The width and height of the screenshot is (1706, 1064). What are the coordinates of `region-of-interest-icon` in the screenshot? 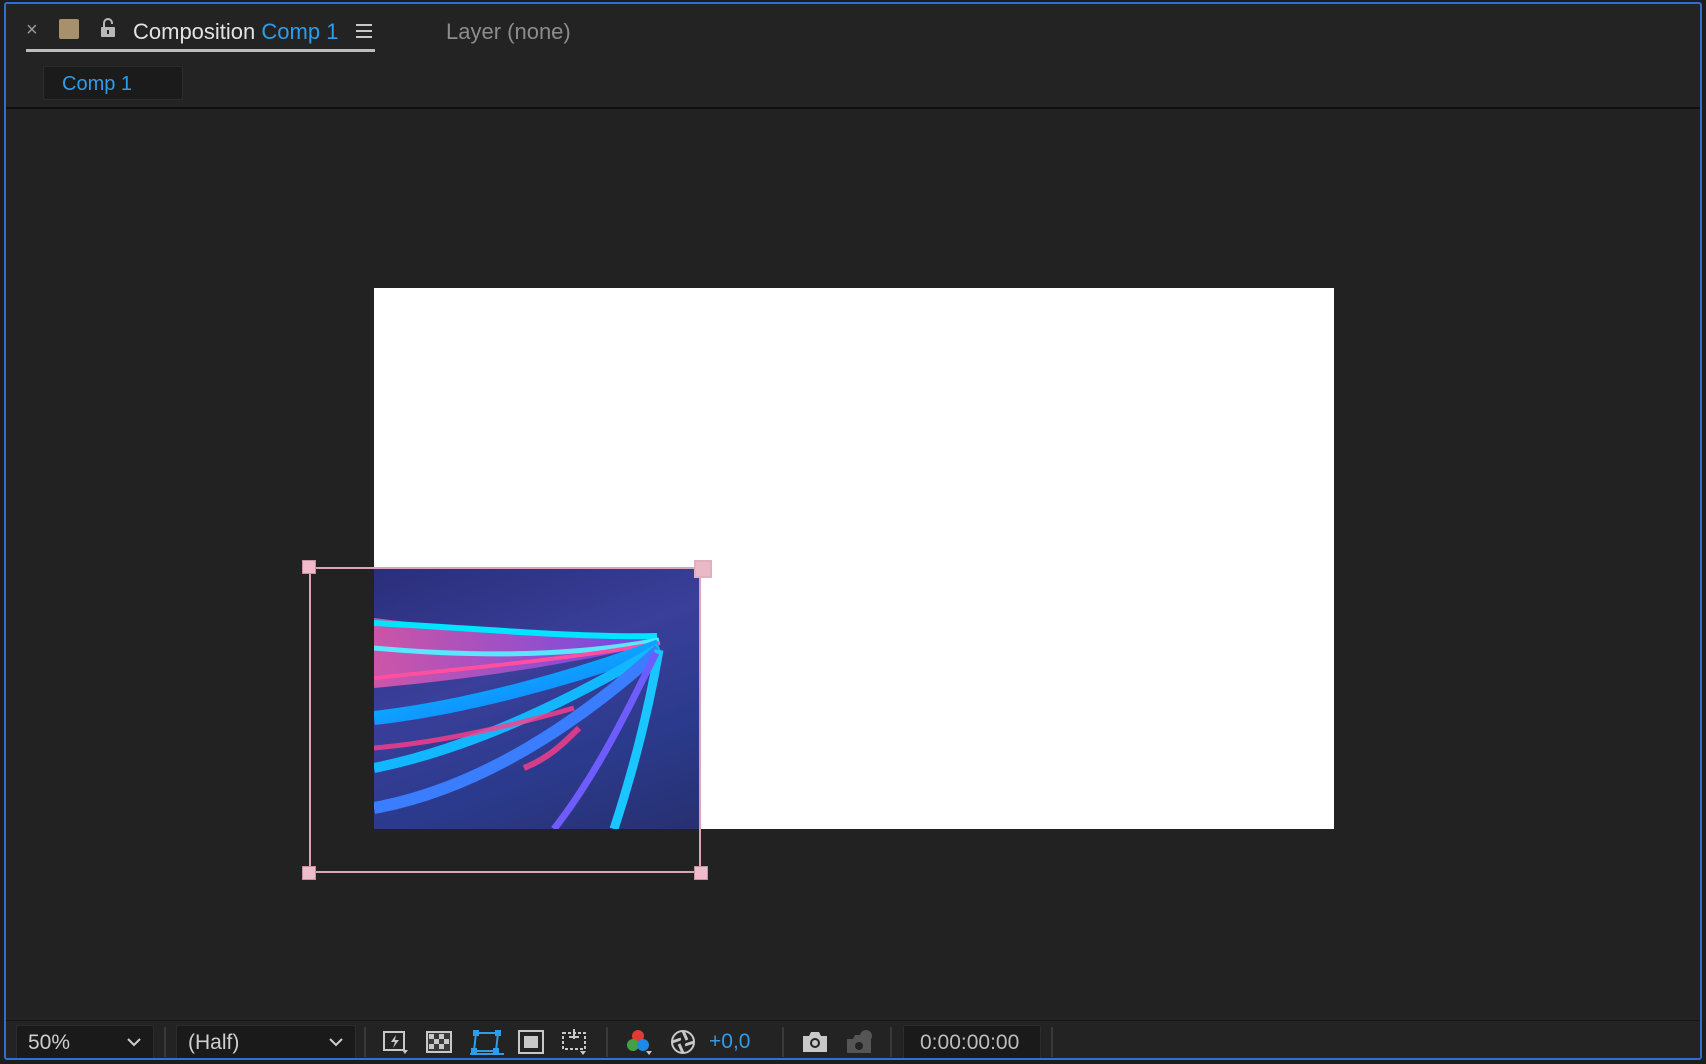 It's located at (532, 1042).